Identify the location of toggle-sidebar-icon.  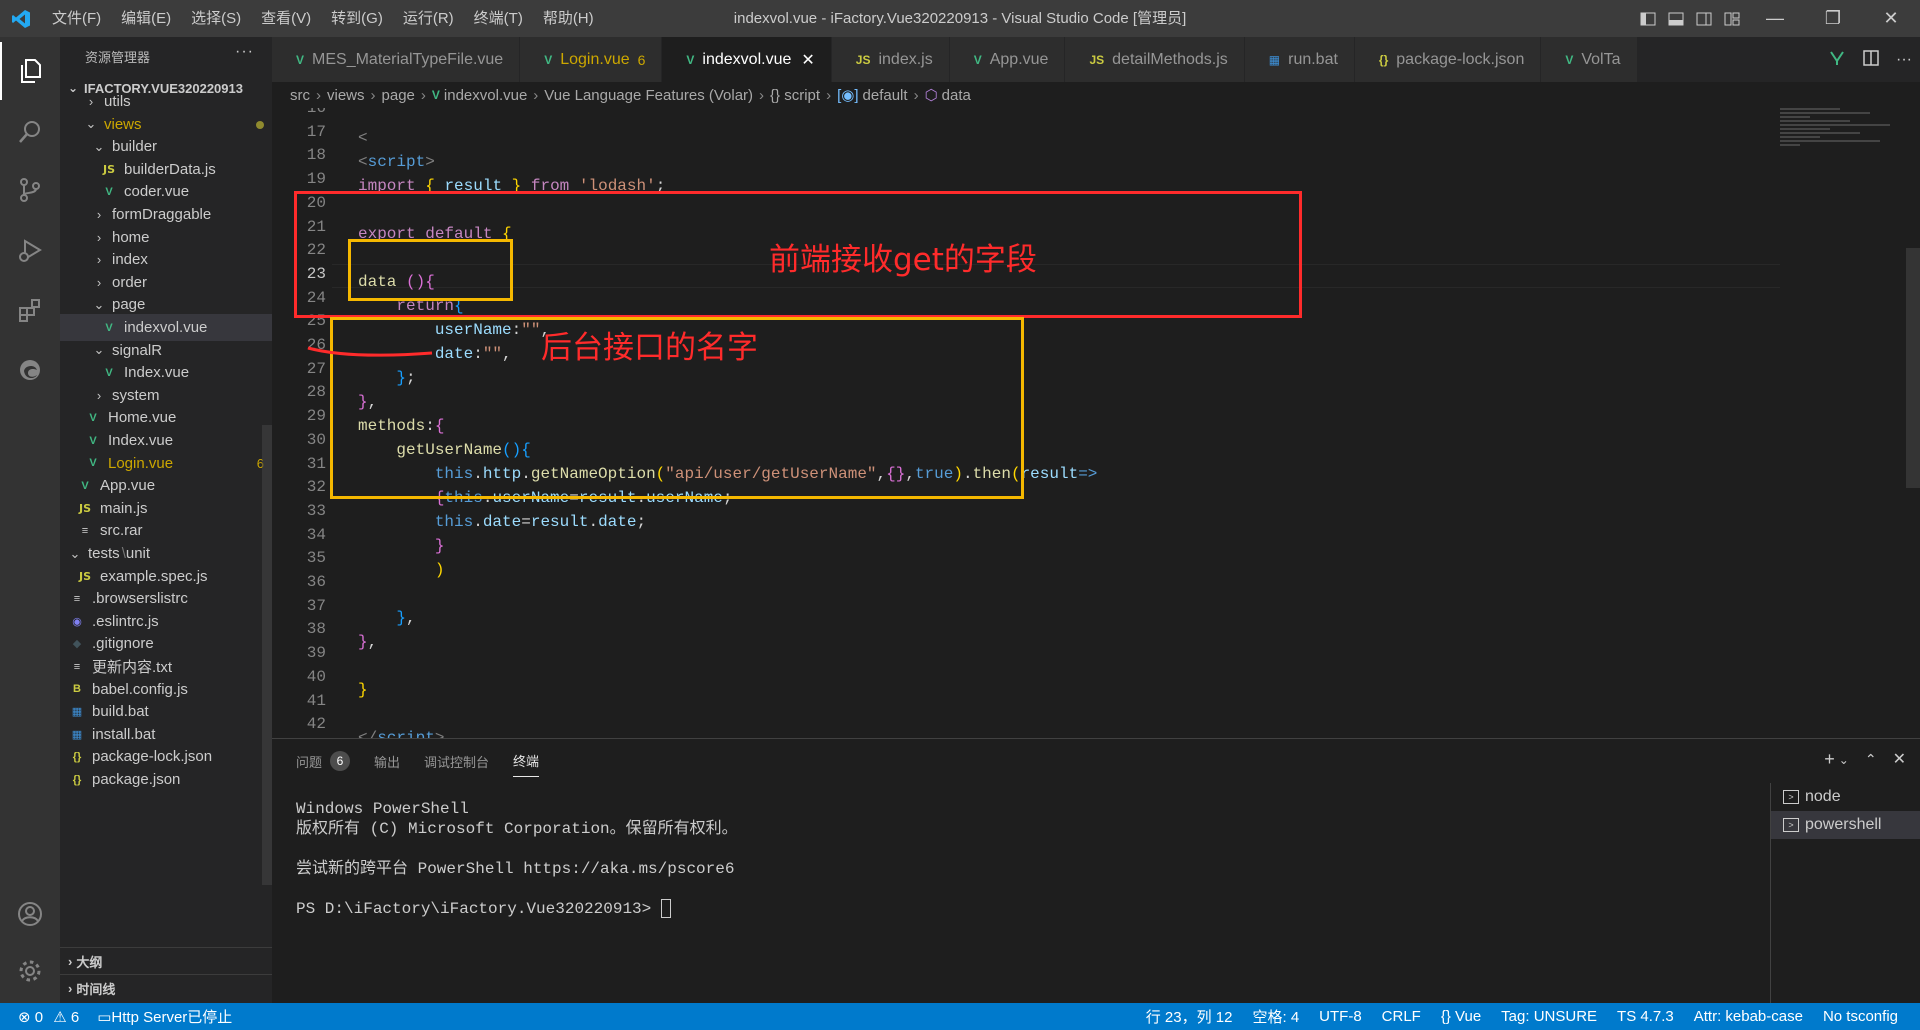
(1648, 18).